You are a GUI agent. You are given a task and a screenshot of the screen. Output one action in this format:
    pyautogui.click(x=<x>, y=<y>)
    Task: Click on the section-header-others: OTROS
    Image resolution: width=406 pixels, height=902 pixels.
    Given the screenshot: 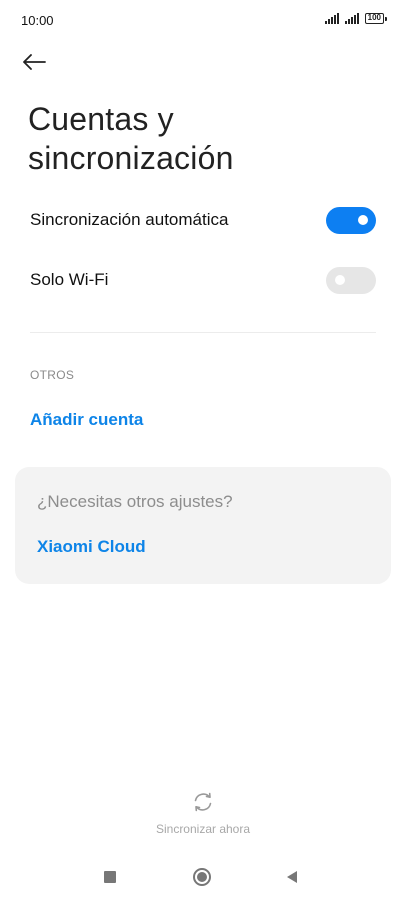 What is the action you would take?
    pyautogui.click(x=52, y=375)
    